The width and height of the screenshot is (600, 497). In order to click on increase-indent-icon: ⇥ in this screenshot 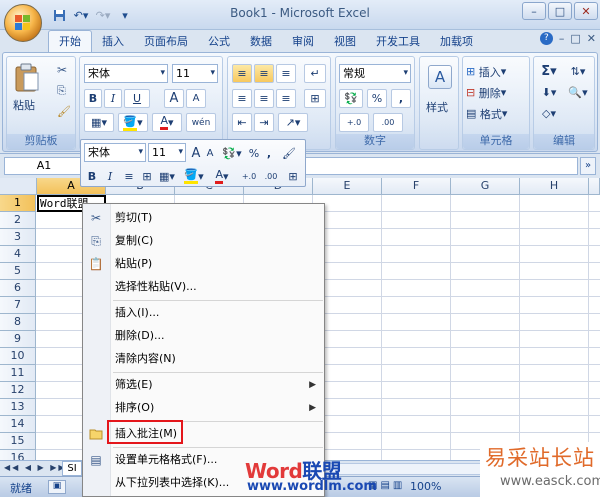, I will do `click(264, 122)`.